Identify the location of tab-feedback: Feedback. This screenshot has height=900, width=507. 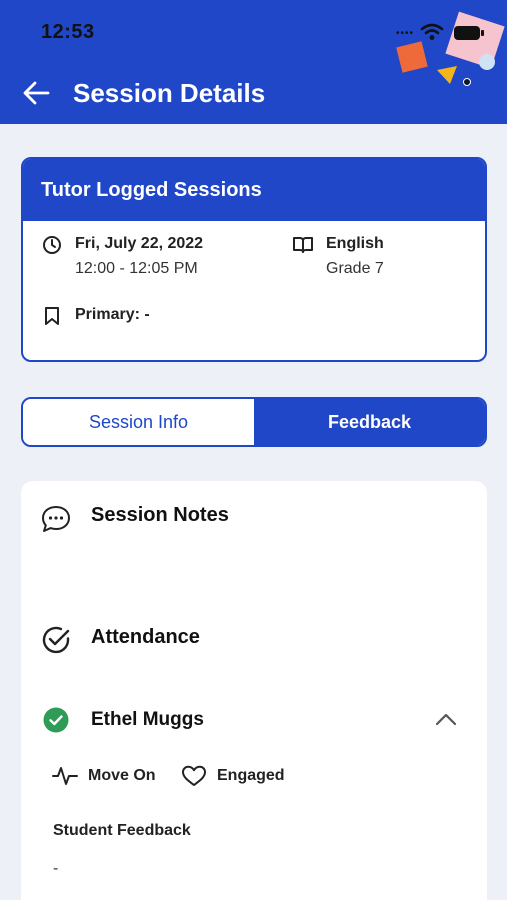
(369, 422).